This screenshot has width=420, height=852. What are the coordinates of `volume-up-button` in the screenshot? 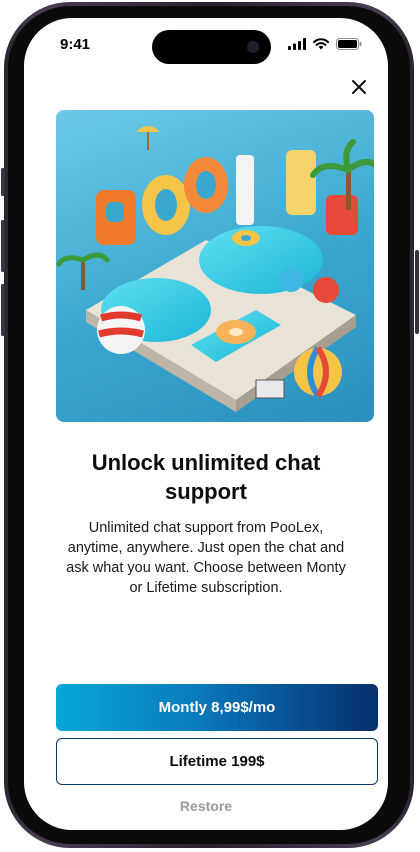 It's located at (3, 246).